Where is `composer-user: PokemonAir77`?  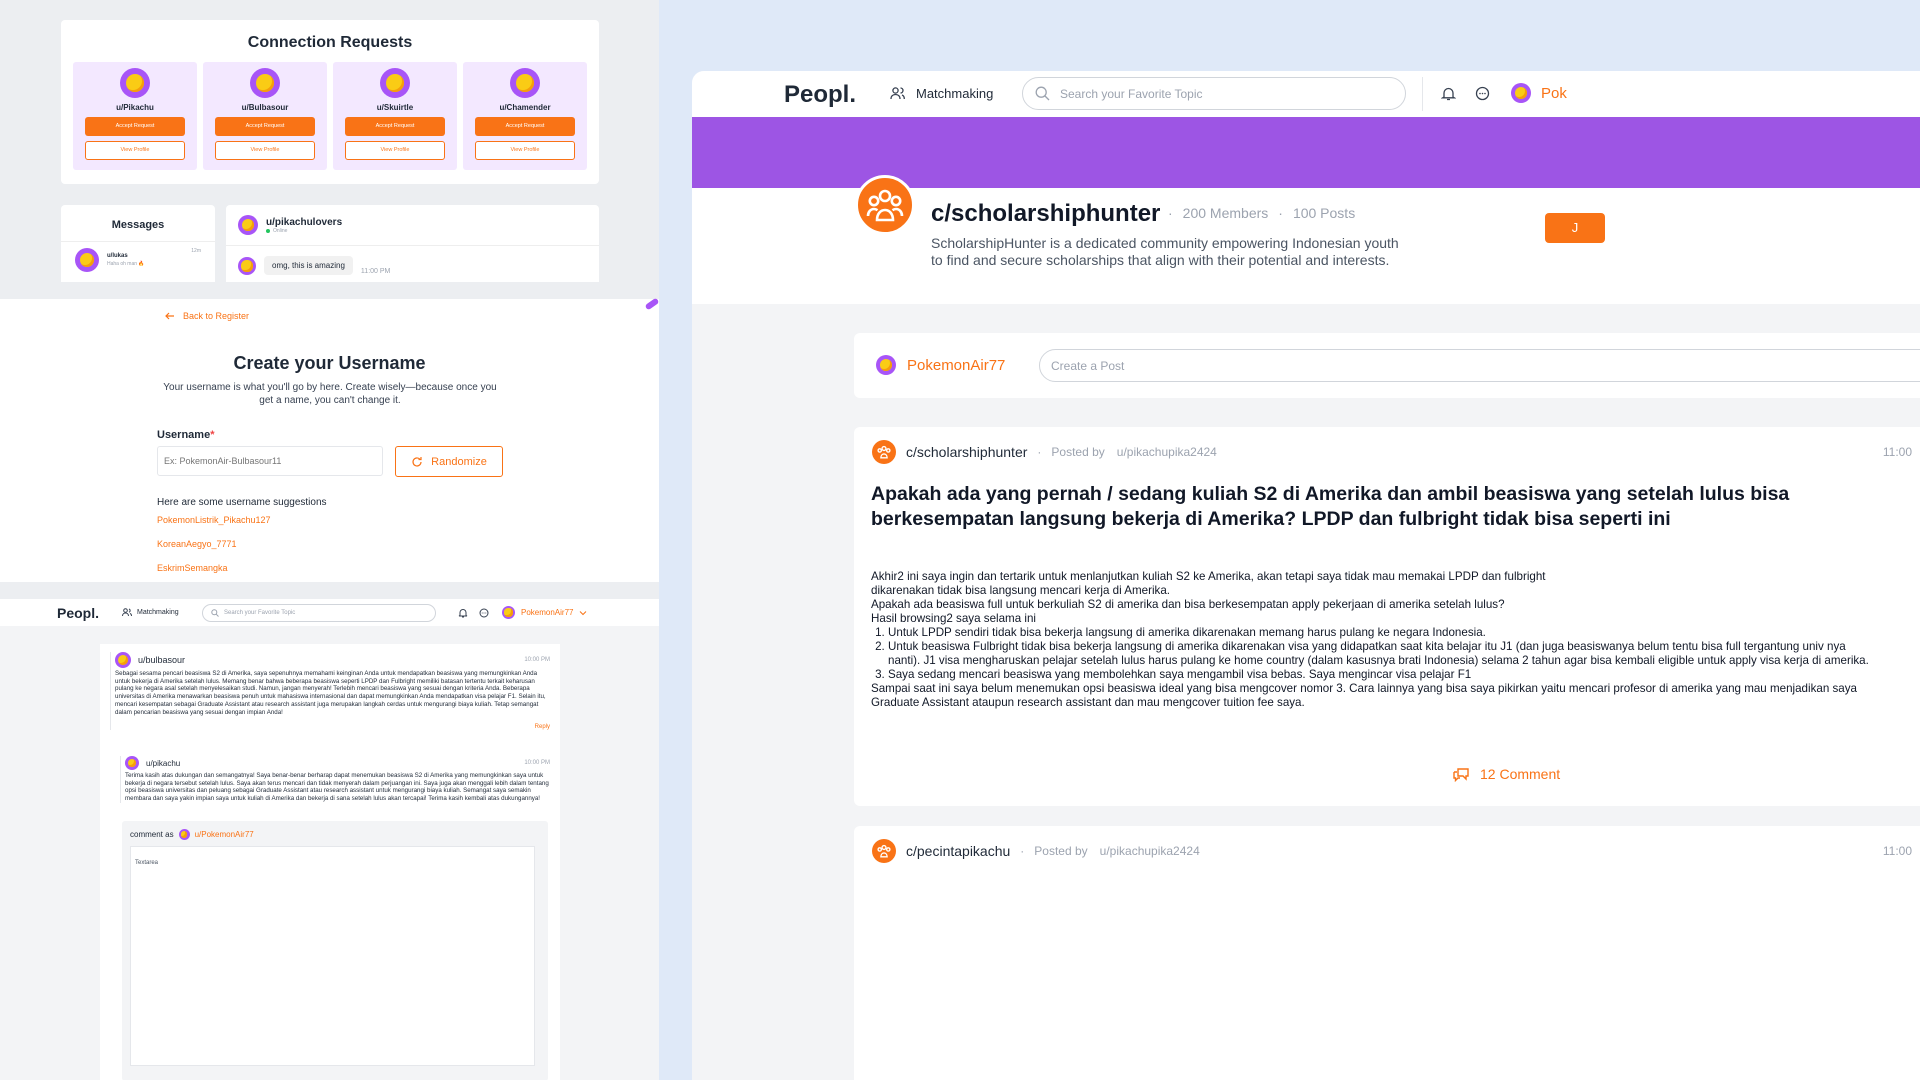 composer-user: PokemonAir77 is located at coordinates (956, 365).